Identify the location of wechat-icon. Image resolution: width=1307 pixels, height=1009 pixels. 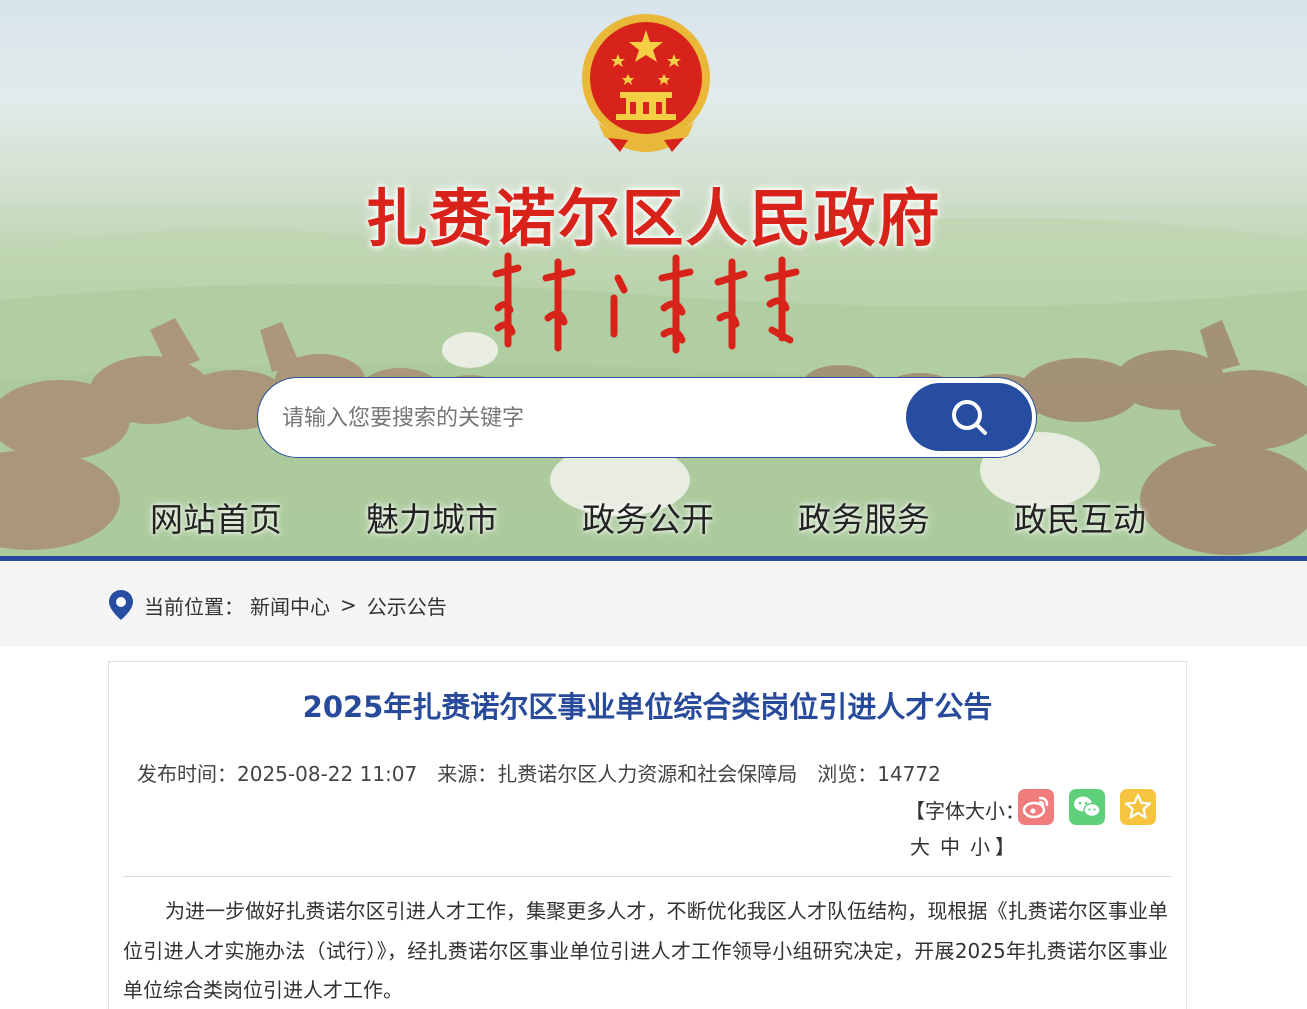
(1087, 807).